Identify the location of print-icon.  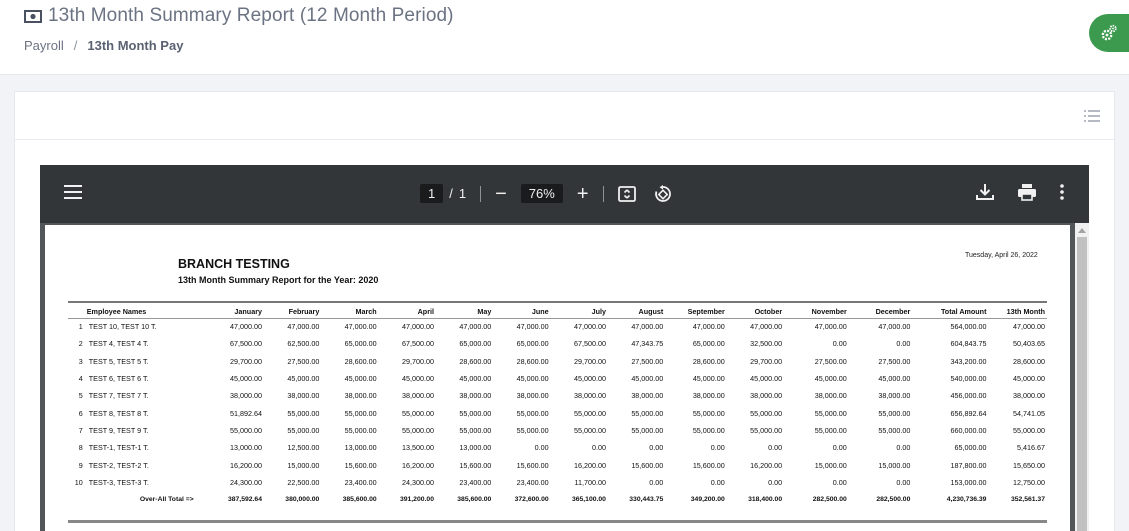
(1027, 192).